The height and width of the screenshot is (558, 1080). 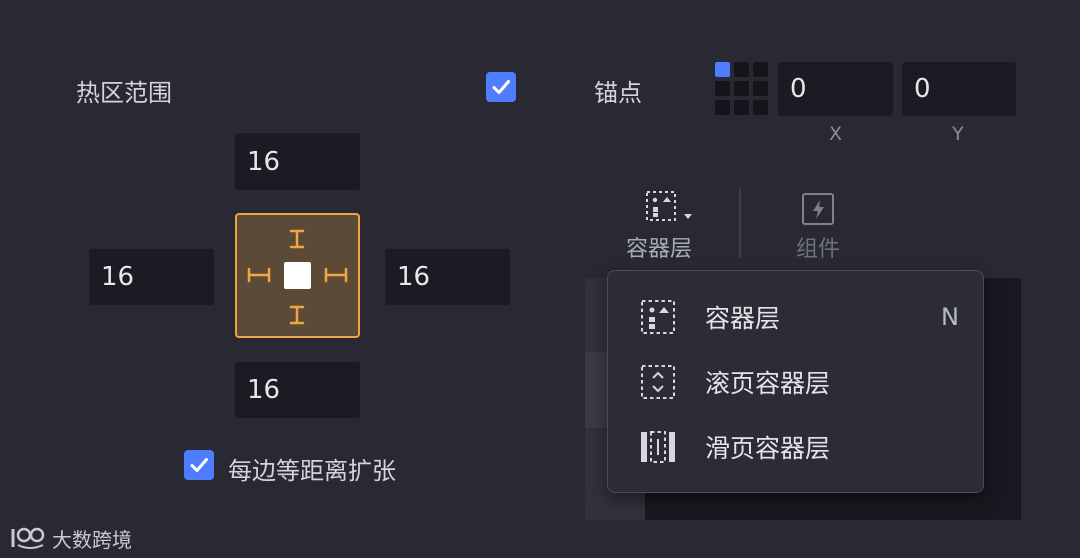 What do you see at coordinates (958, 134) in the screenshot?
I see `anchor-y-label: Y` at bounding box center [958, 134].